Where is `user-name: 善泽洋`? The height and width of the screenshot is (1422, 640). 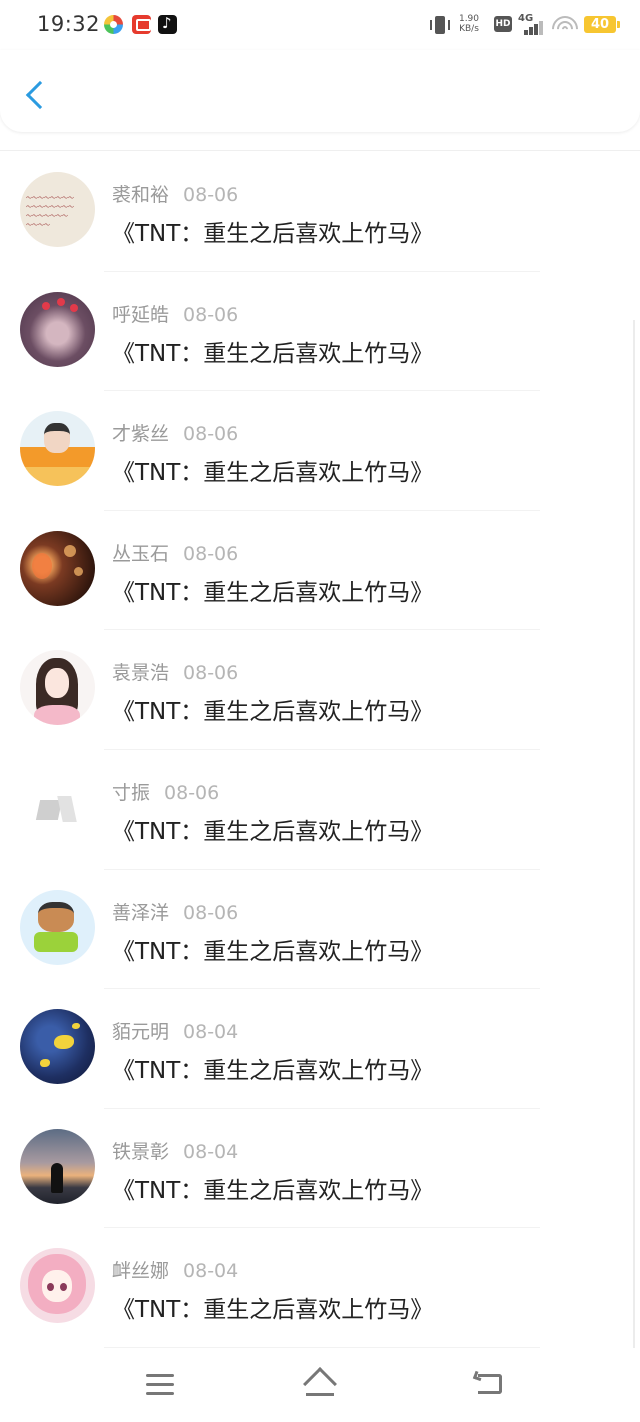
user-name: 善泽洋 is located at coordinates (140, 913).